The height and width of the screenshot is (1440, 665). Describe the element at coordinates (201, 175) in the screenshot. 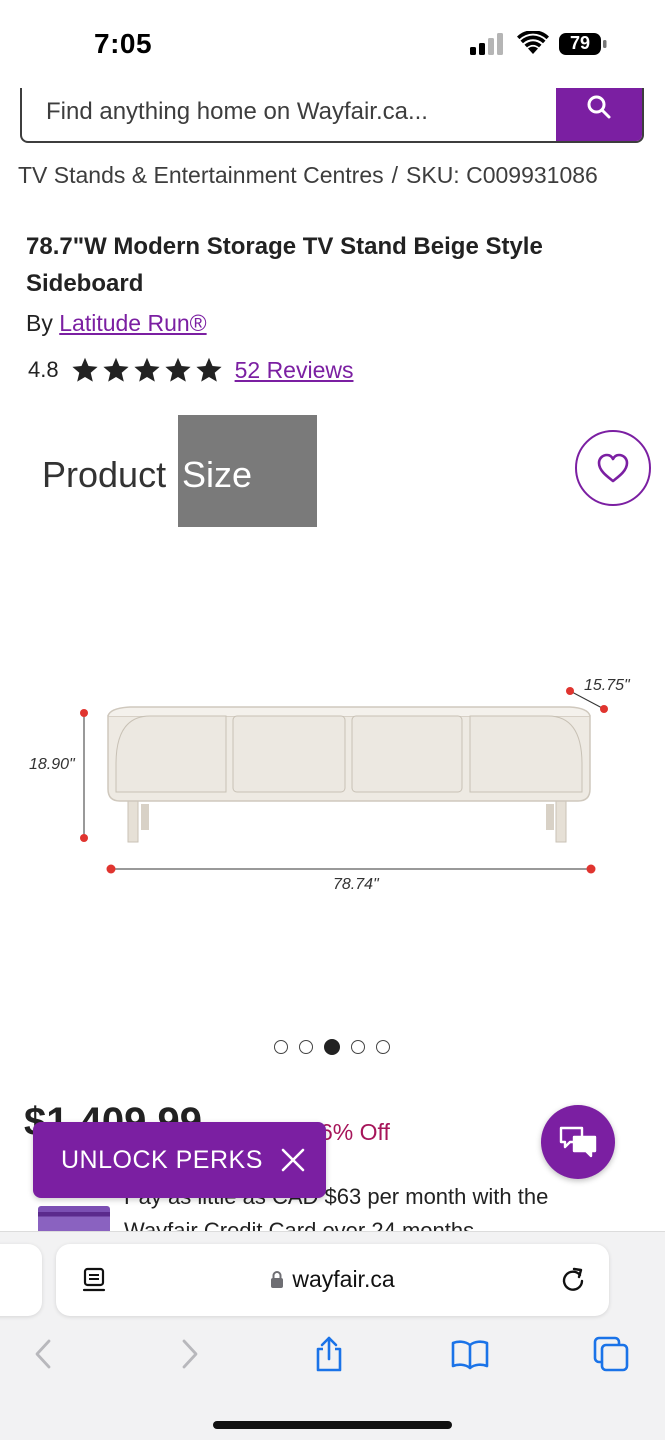

I see `breadcrumb-category: TV Stands & Entertainment Centres` at that location.